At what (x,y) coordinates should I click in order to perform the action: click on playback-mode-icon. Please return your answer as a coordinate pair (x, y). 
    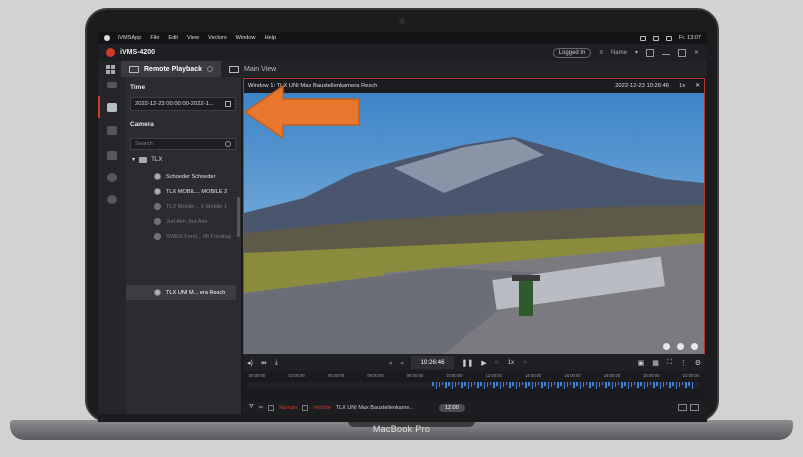
    Looking at the image, I should click on (112, 107).